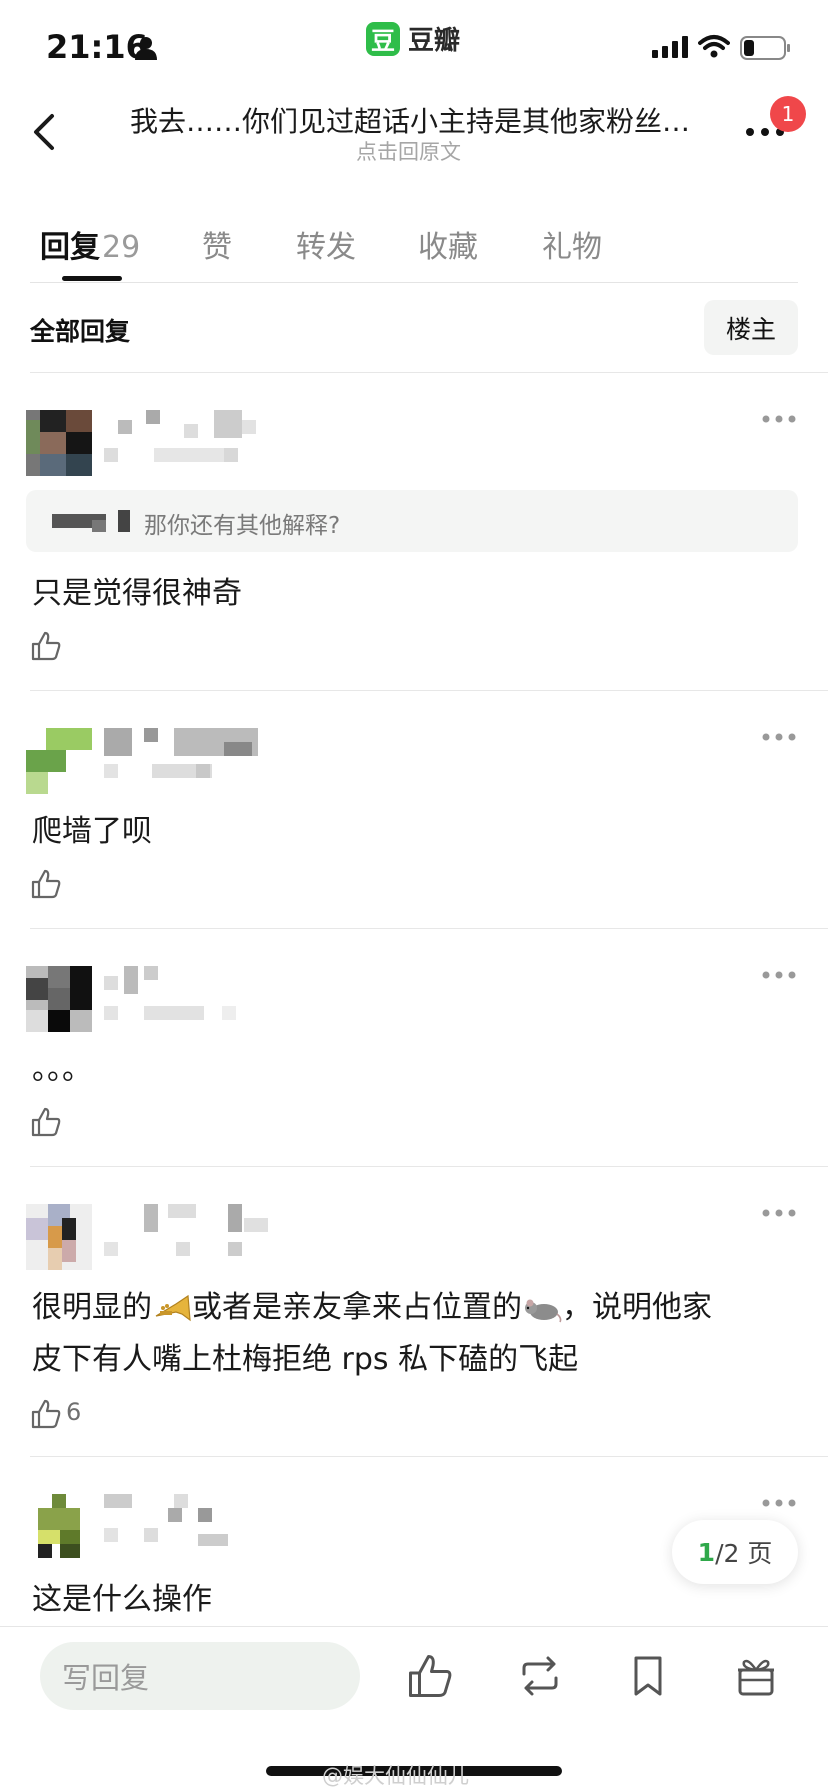 The height and width of the screenshot is (1792, 828). What do you see at coordinates (744, 1553) in the screenshot?
I see `page-total: /2 页` at bounding box center [744, 1553].